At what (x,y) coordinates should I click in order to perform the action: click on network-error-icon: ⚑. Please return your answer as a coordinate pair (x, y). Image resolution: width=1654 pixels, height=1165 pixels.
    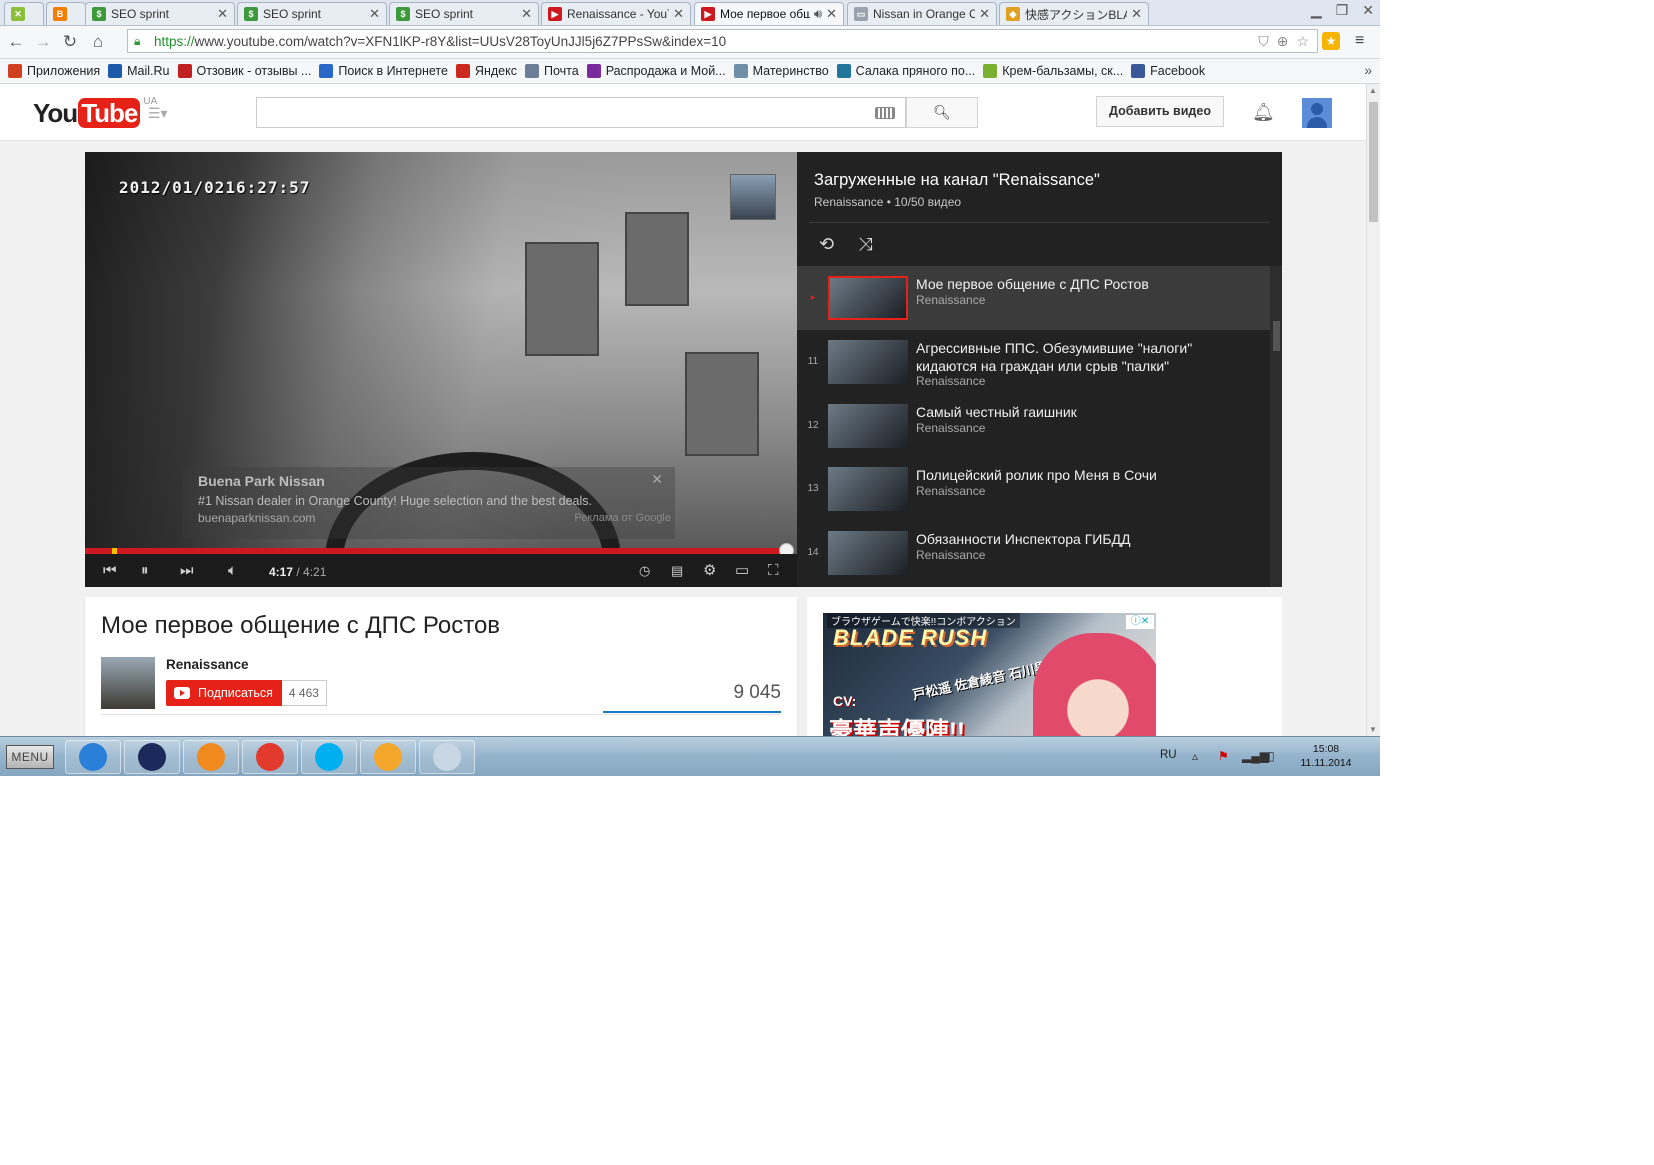
    Looking at the image, I should click on (1223, 756).